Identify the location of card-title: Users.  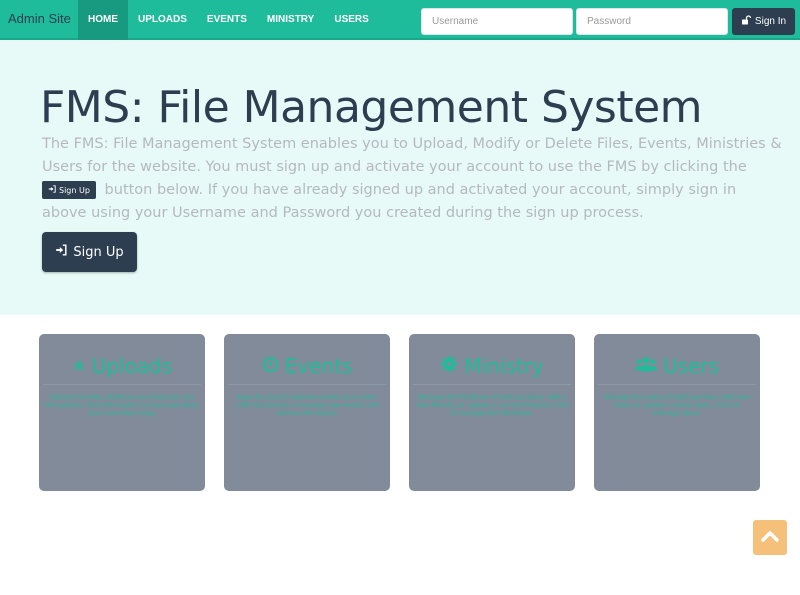
(677, 366).